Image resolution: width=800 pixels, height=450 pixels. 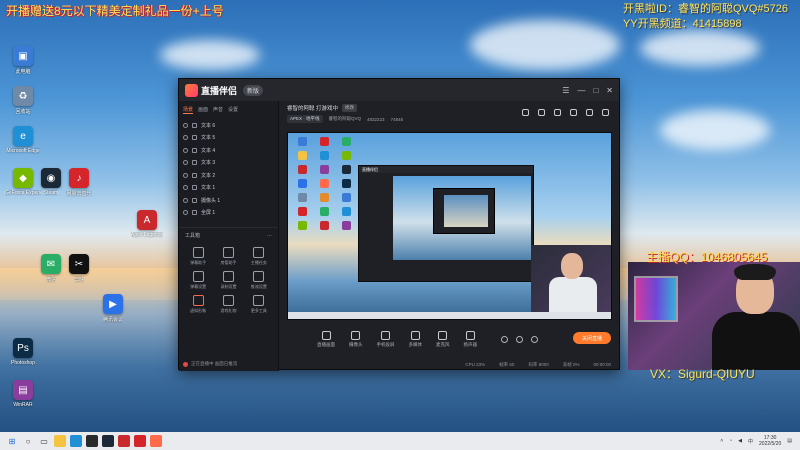 What do you see at coordinates (770, 441) in the screenshot?
I see `clock: 17:30 2022/5/20` at bounding box center [770, 441].